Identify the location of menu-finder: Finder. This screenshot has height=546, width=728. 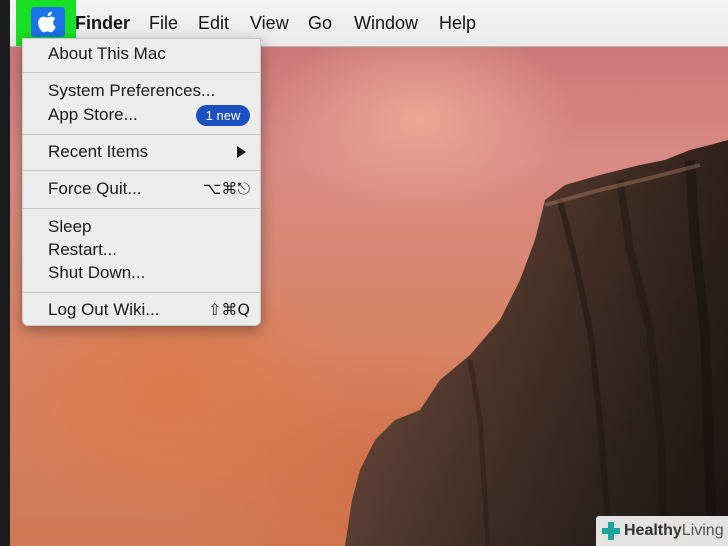
(102, 23).